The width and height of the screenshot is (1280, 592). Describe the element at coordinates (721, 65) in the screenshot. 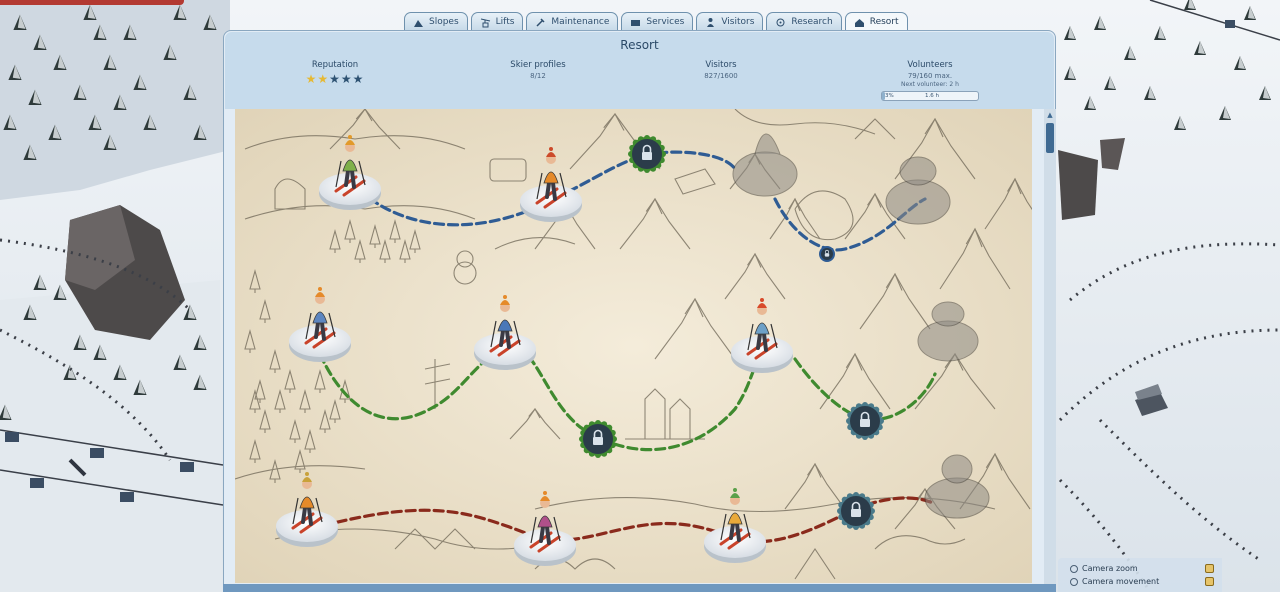

I see `visitors-label: Visitors` at that location.